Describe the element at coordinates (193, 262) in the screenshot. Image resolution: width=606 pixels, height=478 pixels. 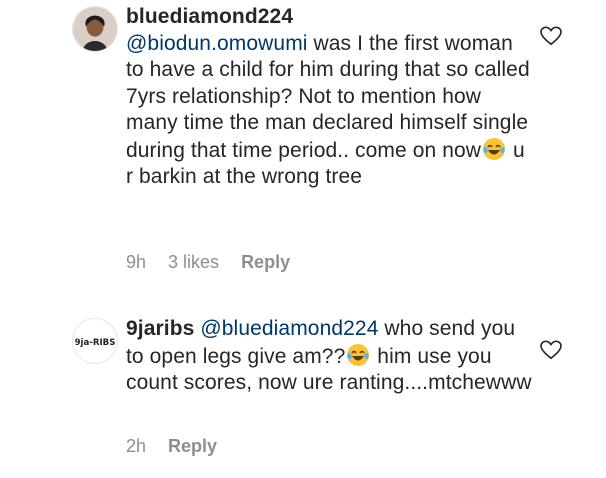
I see `comment-likes: 3 likes` at that location.